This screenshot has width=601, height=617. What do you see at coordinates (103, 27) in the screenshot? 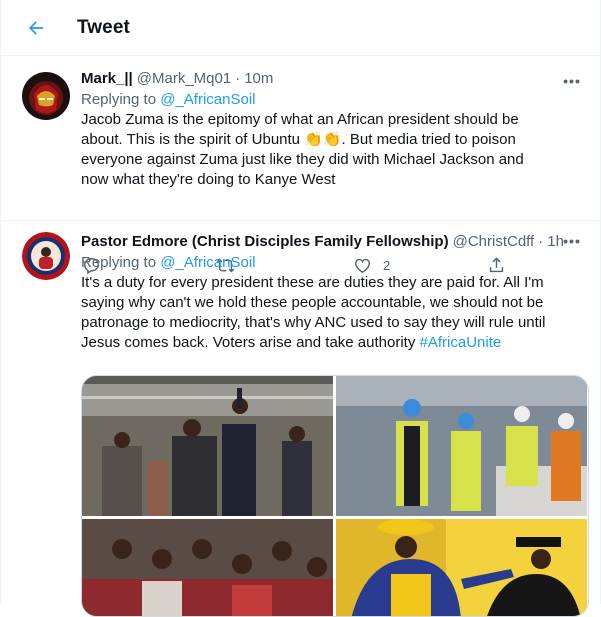
I see `page-title: Tweet` at bounding box center [103, 27].